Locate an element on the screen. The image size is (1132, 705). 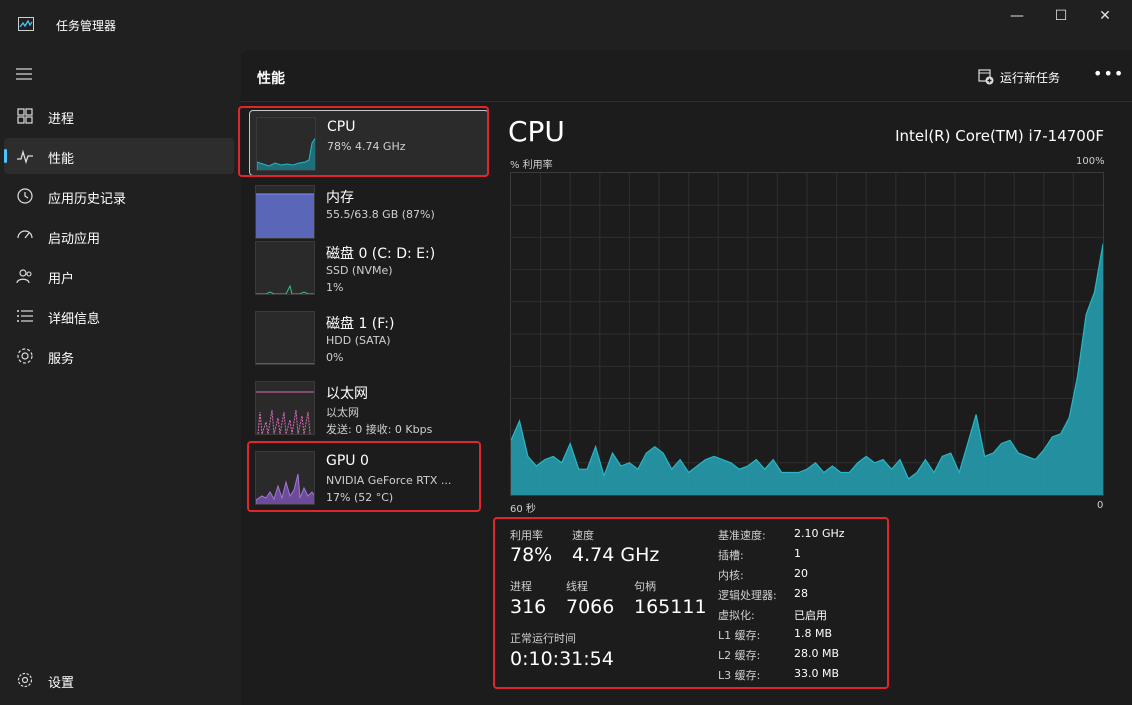
y-axis-label: % 利用率 is located at coordinates (531, 165).